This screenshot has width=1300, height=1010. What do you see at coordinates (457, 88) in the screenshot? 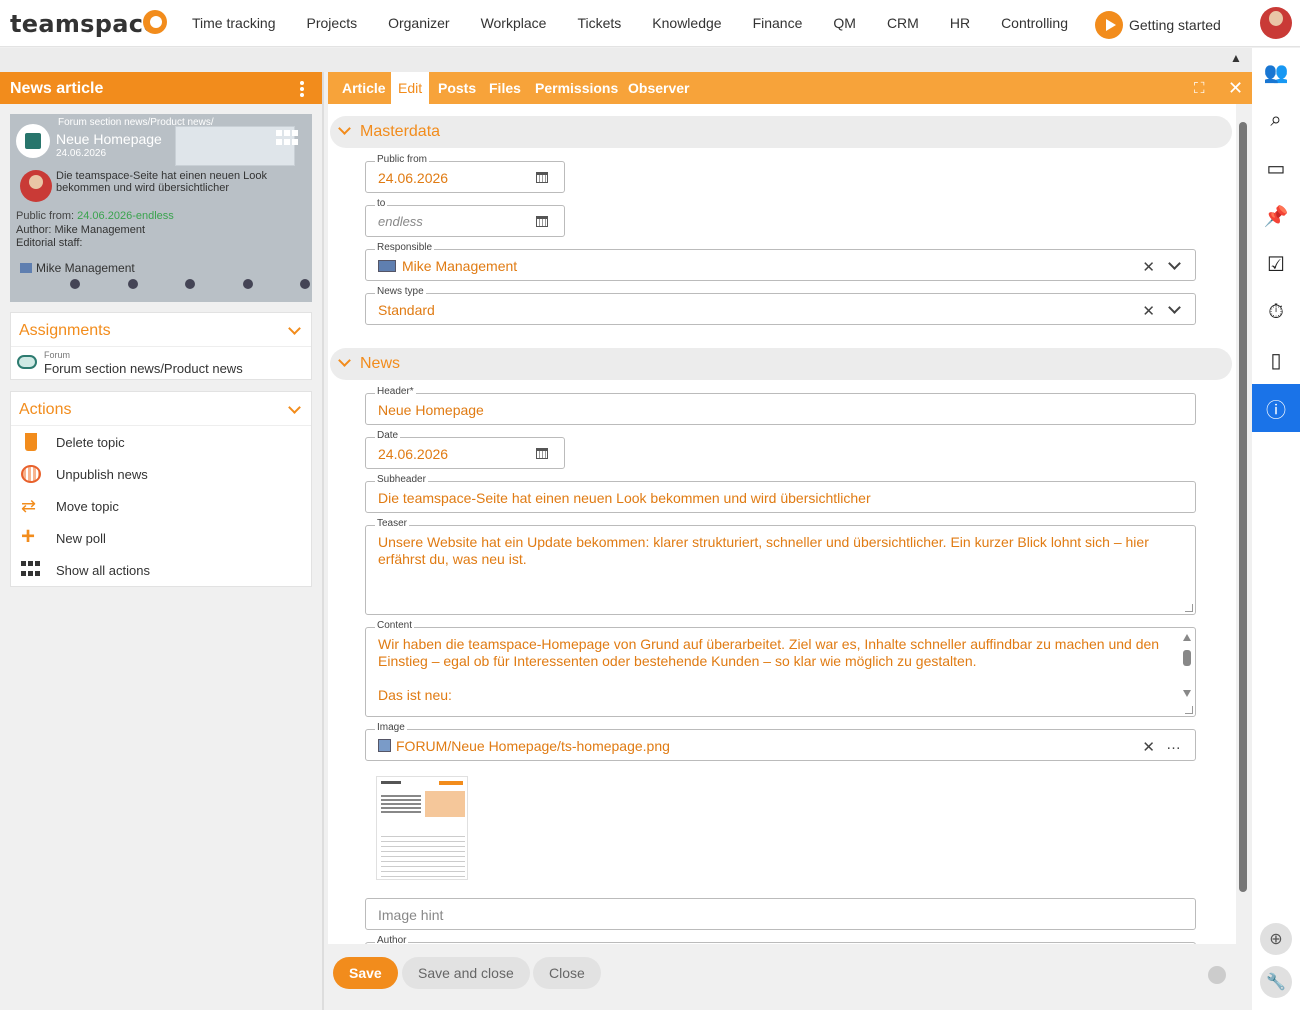
I see `tab-posts: Posts` at bounding box center [457, 88].